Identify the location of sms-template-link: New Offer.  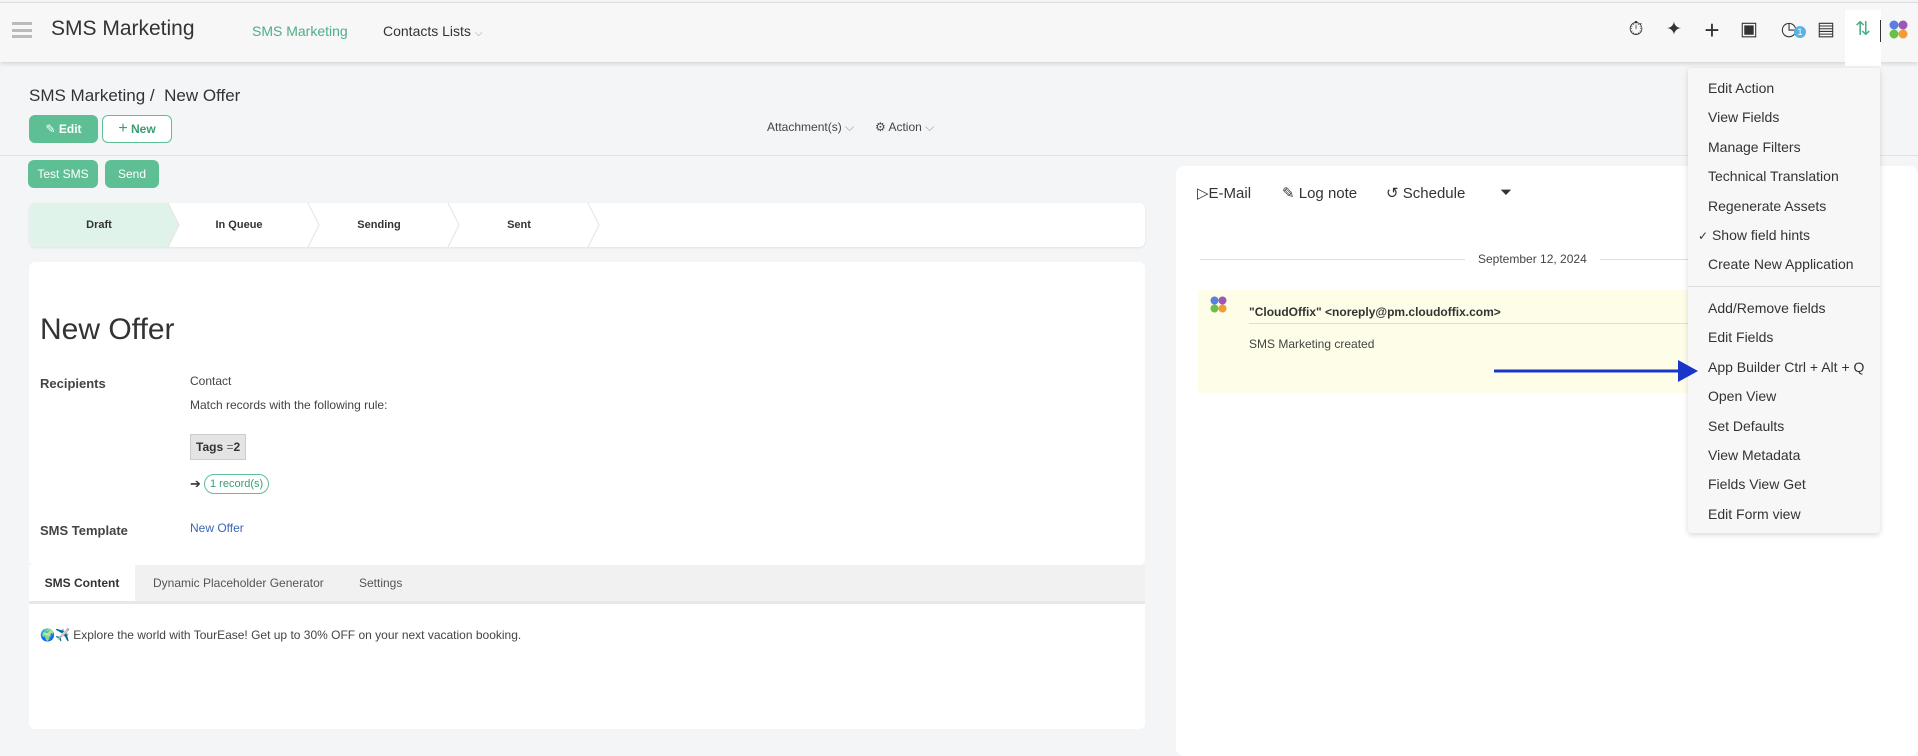
(217, 528).